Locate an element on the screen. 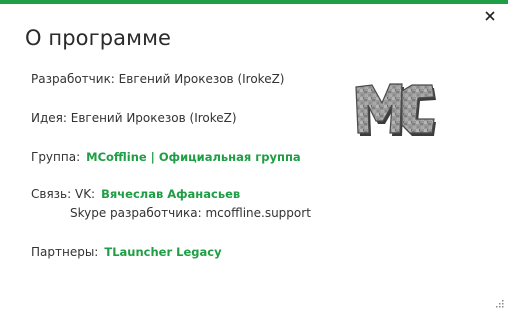 The height and width of the screenshot is (312, 508). accent-bar is located at coordinates (254, 2).